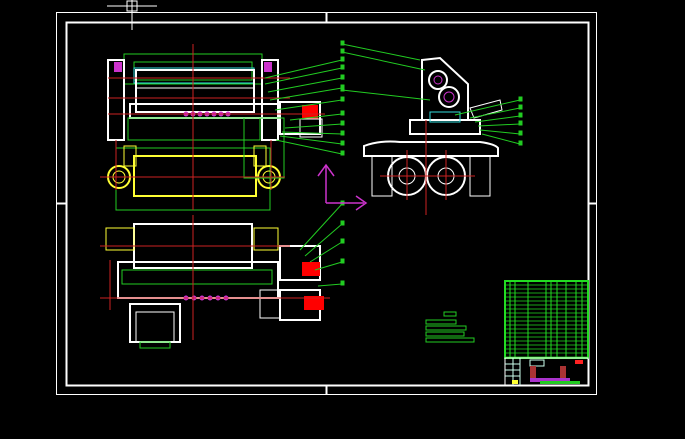 Image resolution: width=685 pixels, height=439 pixels. I want to click on title-block, so click(546, 333).